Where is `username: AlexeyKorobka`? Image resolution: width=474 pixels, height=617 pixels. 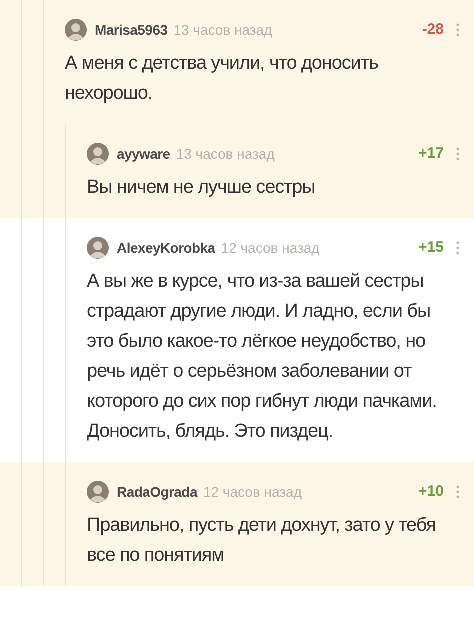
username: AlexeyKorobka is located at coordinates (166, 248).